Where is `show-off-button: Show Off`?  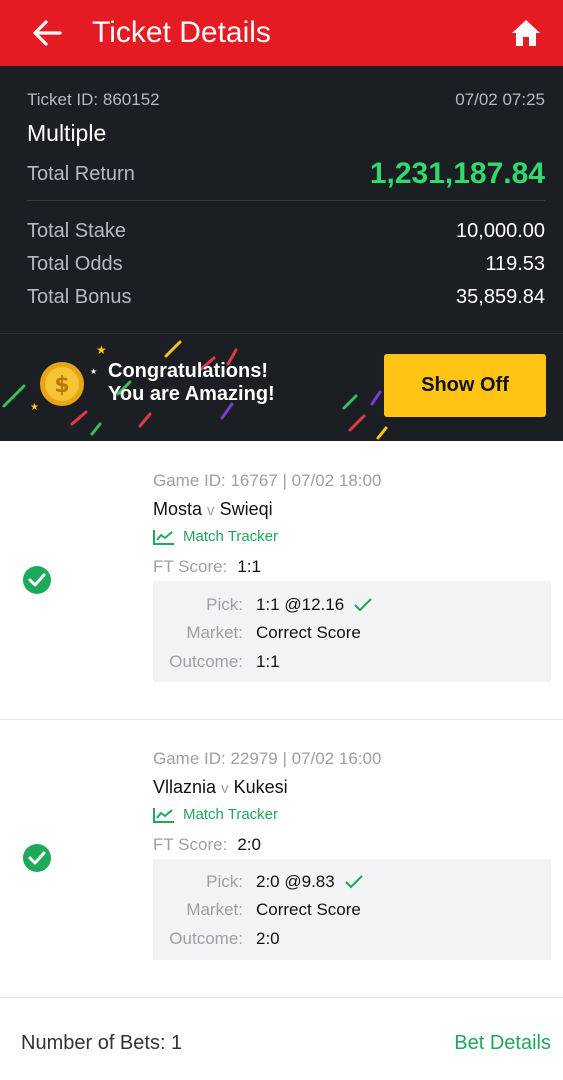 show-off-button: Show Off is located at coordinates (465, 385).